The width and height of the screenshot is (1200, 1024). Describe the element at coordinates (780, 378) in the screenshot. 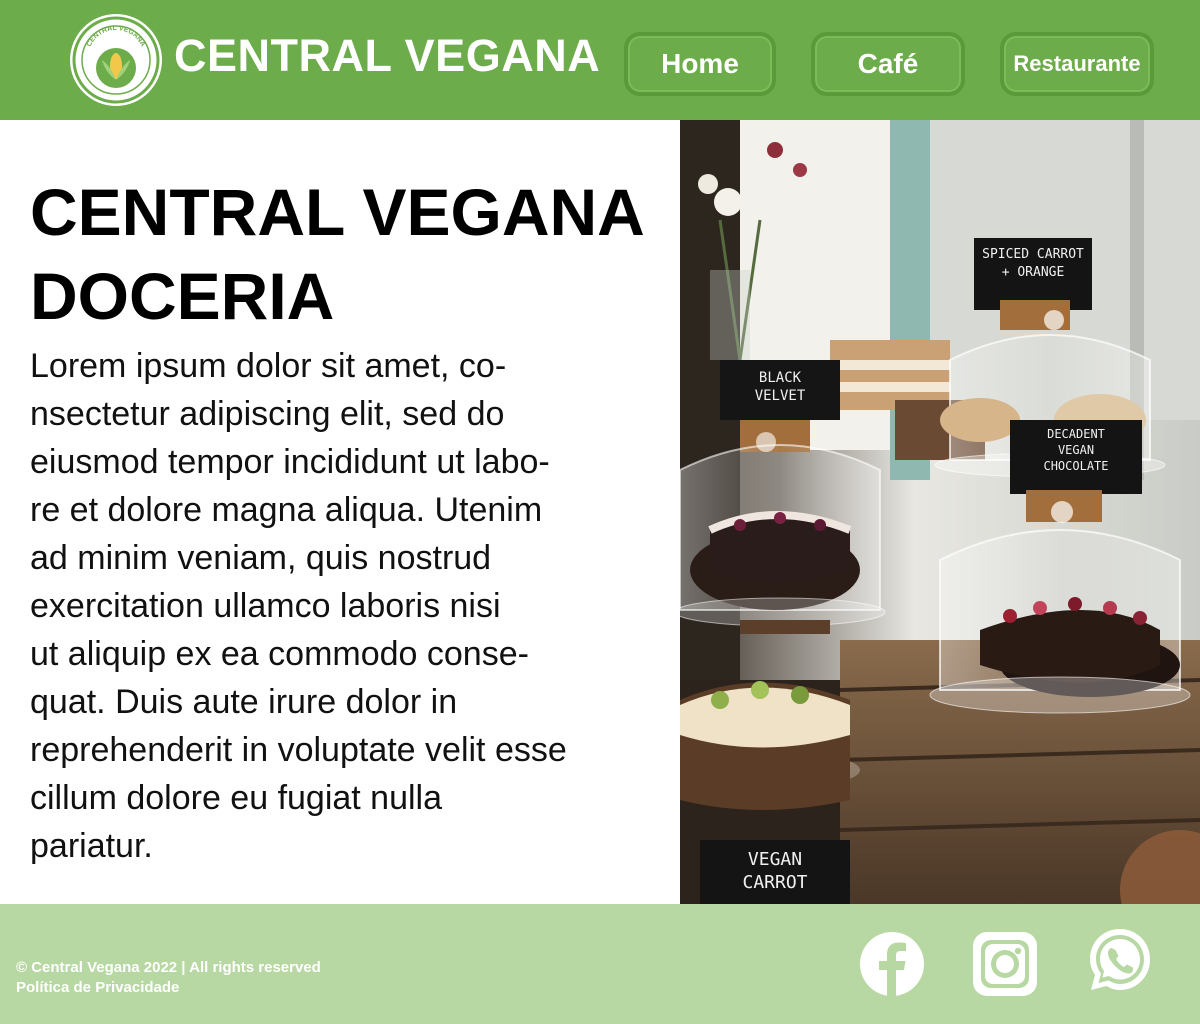

I see `sign-black-velvet-line1: BLACK` at that location.